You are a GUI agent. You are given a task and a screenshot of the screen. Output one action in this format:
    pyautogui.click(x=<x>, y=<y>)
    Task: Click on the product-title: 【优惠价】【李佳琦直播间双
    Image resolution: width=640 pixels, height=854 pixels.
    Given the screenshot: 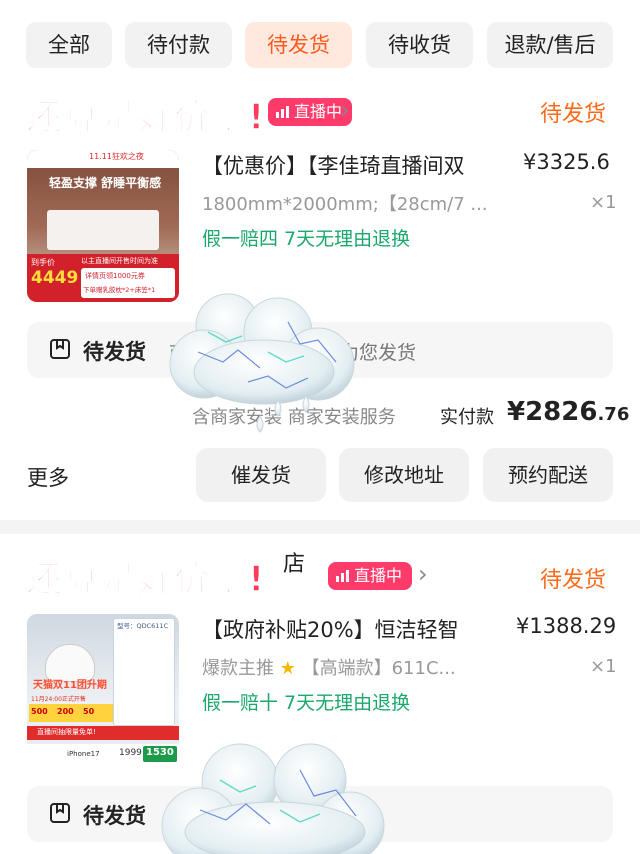 What is the action you would take?
    pyautogui.click(x=333, y=165)
    